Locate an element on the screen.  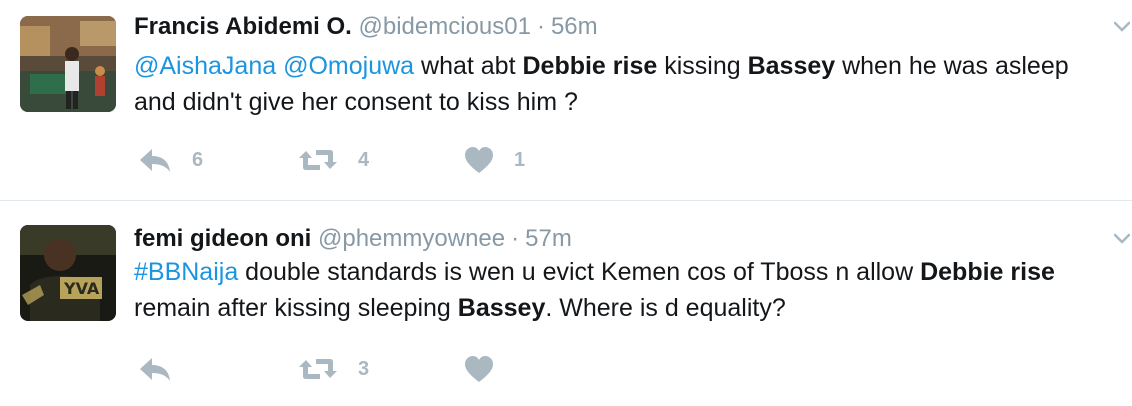
text-segment: what abt is located at coordinates (468, 66).